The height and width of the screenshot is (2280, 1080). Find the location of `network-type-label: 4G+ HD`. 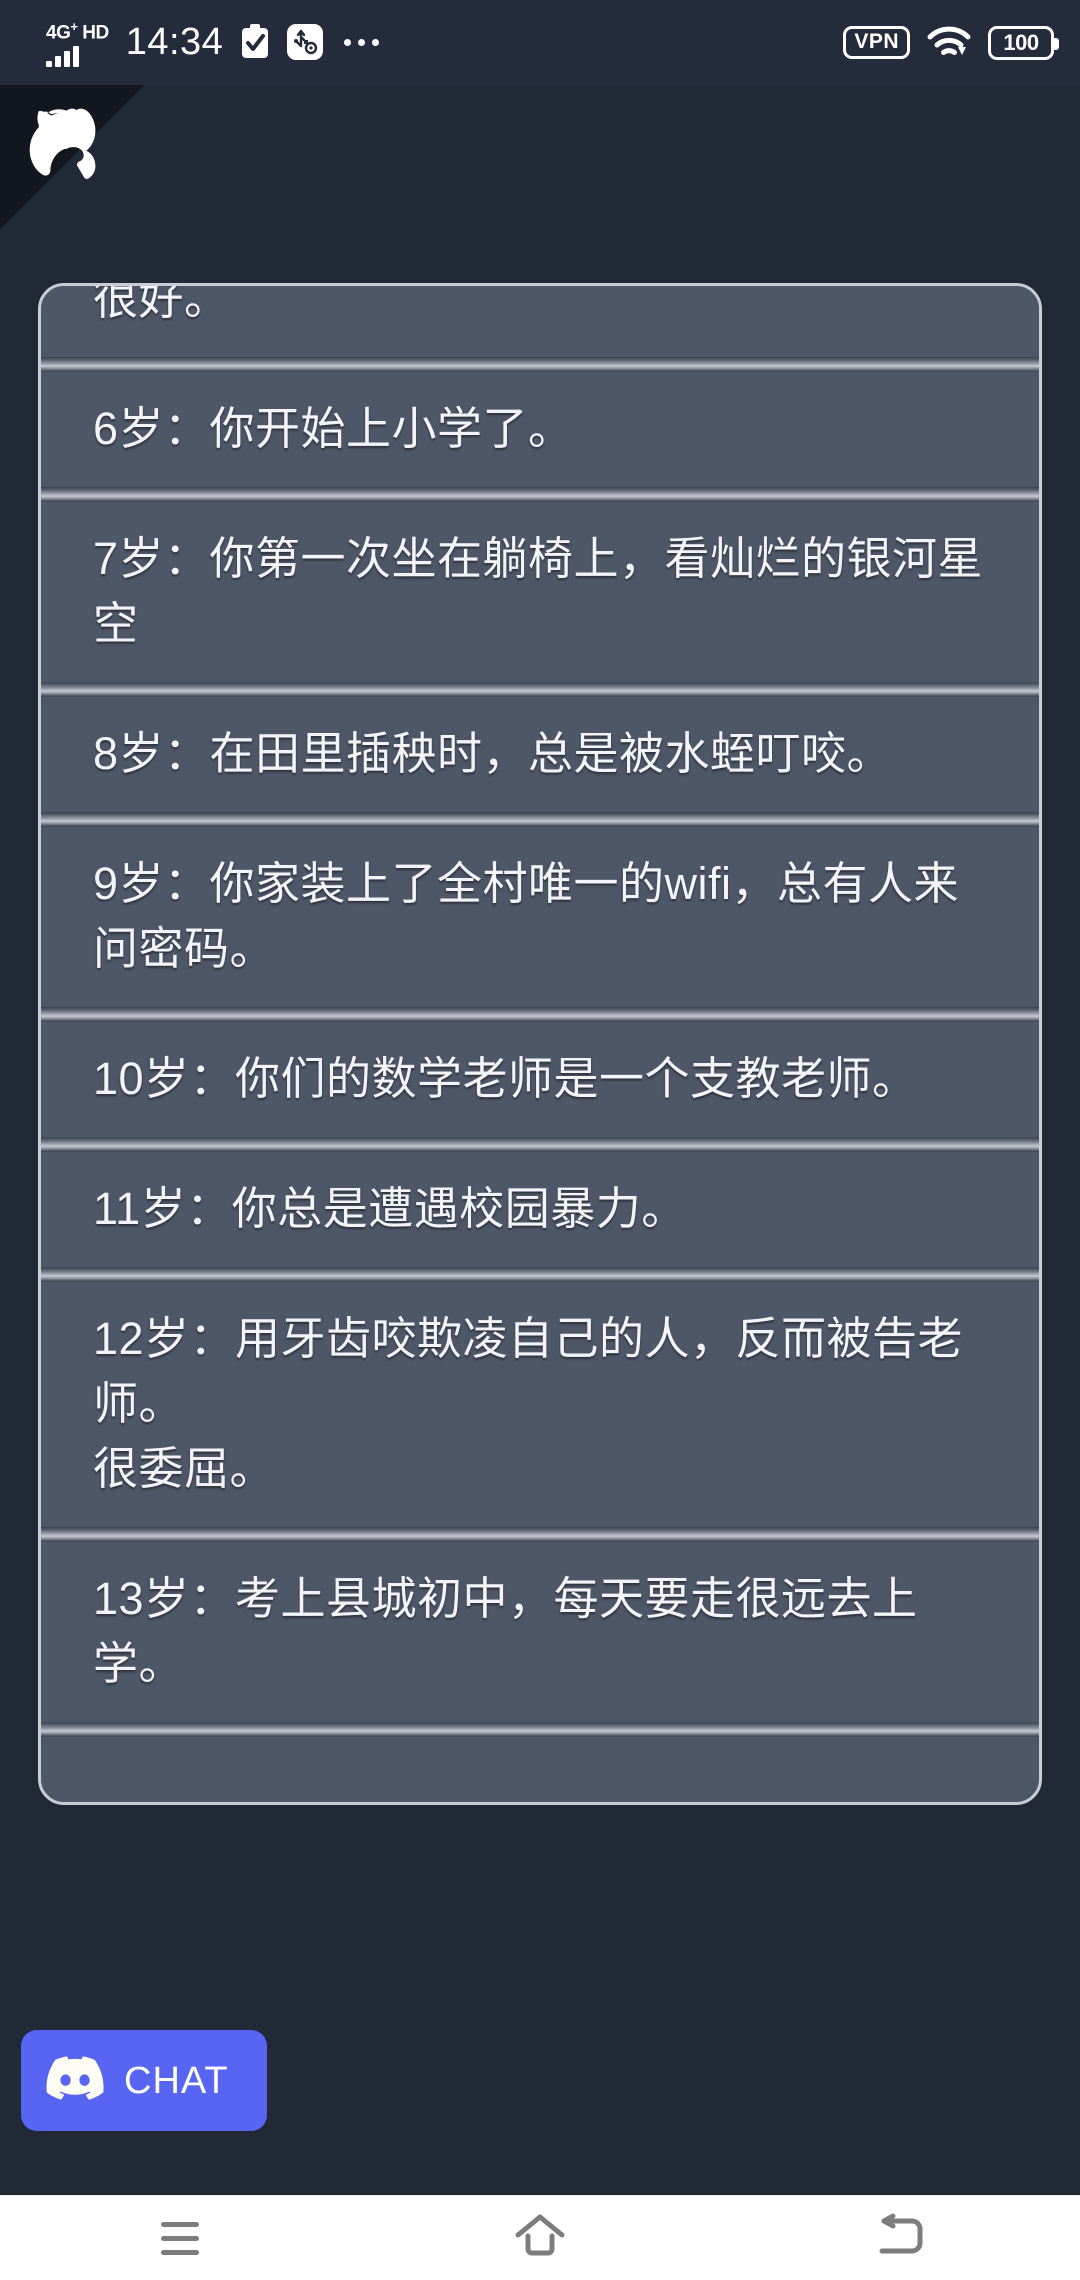

network-type-label: 4G+ HD is located at coordinates (77, 30).